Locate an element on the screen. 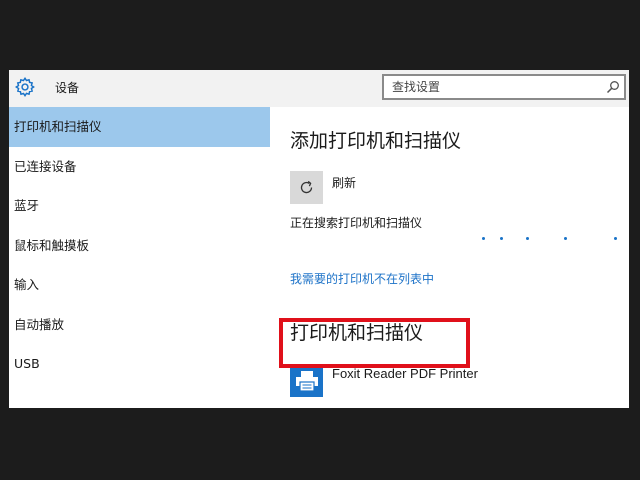  page-title: 设备 is located at coordinates (67, 88).